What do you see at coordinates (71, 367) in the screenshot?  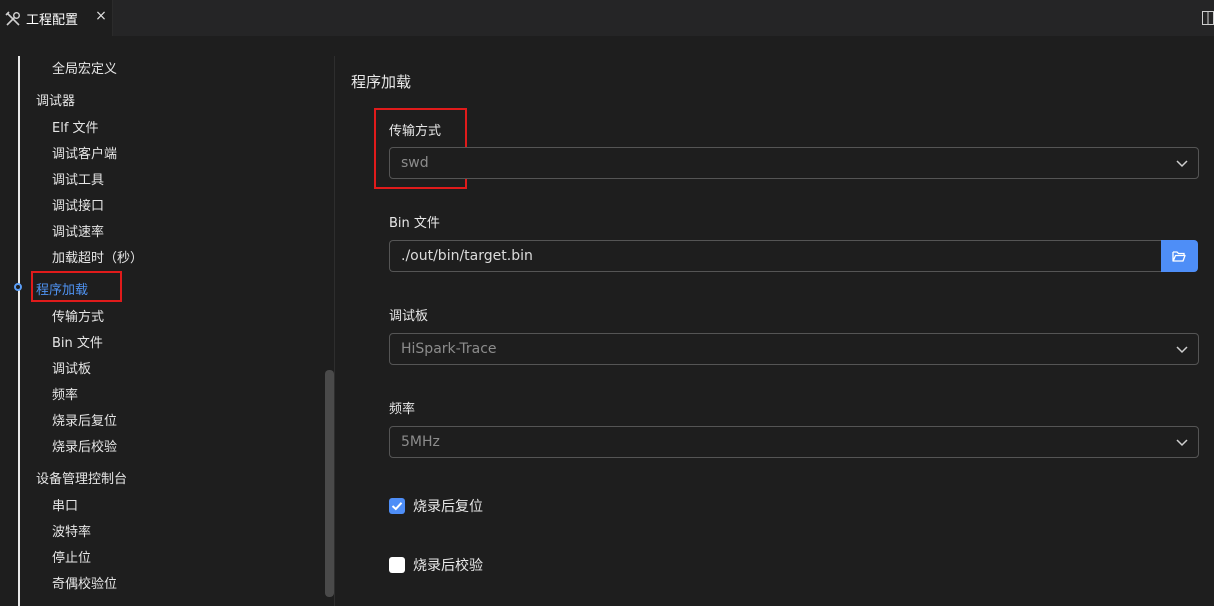 I see `sidebar-item-debug-board: 调试板` at bounding box center [71, 367].